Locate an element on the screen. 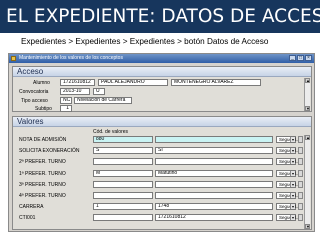  subtipo-field: 1 is located at coordinates (66, 108).